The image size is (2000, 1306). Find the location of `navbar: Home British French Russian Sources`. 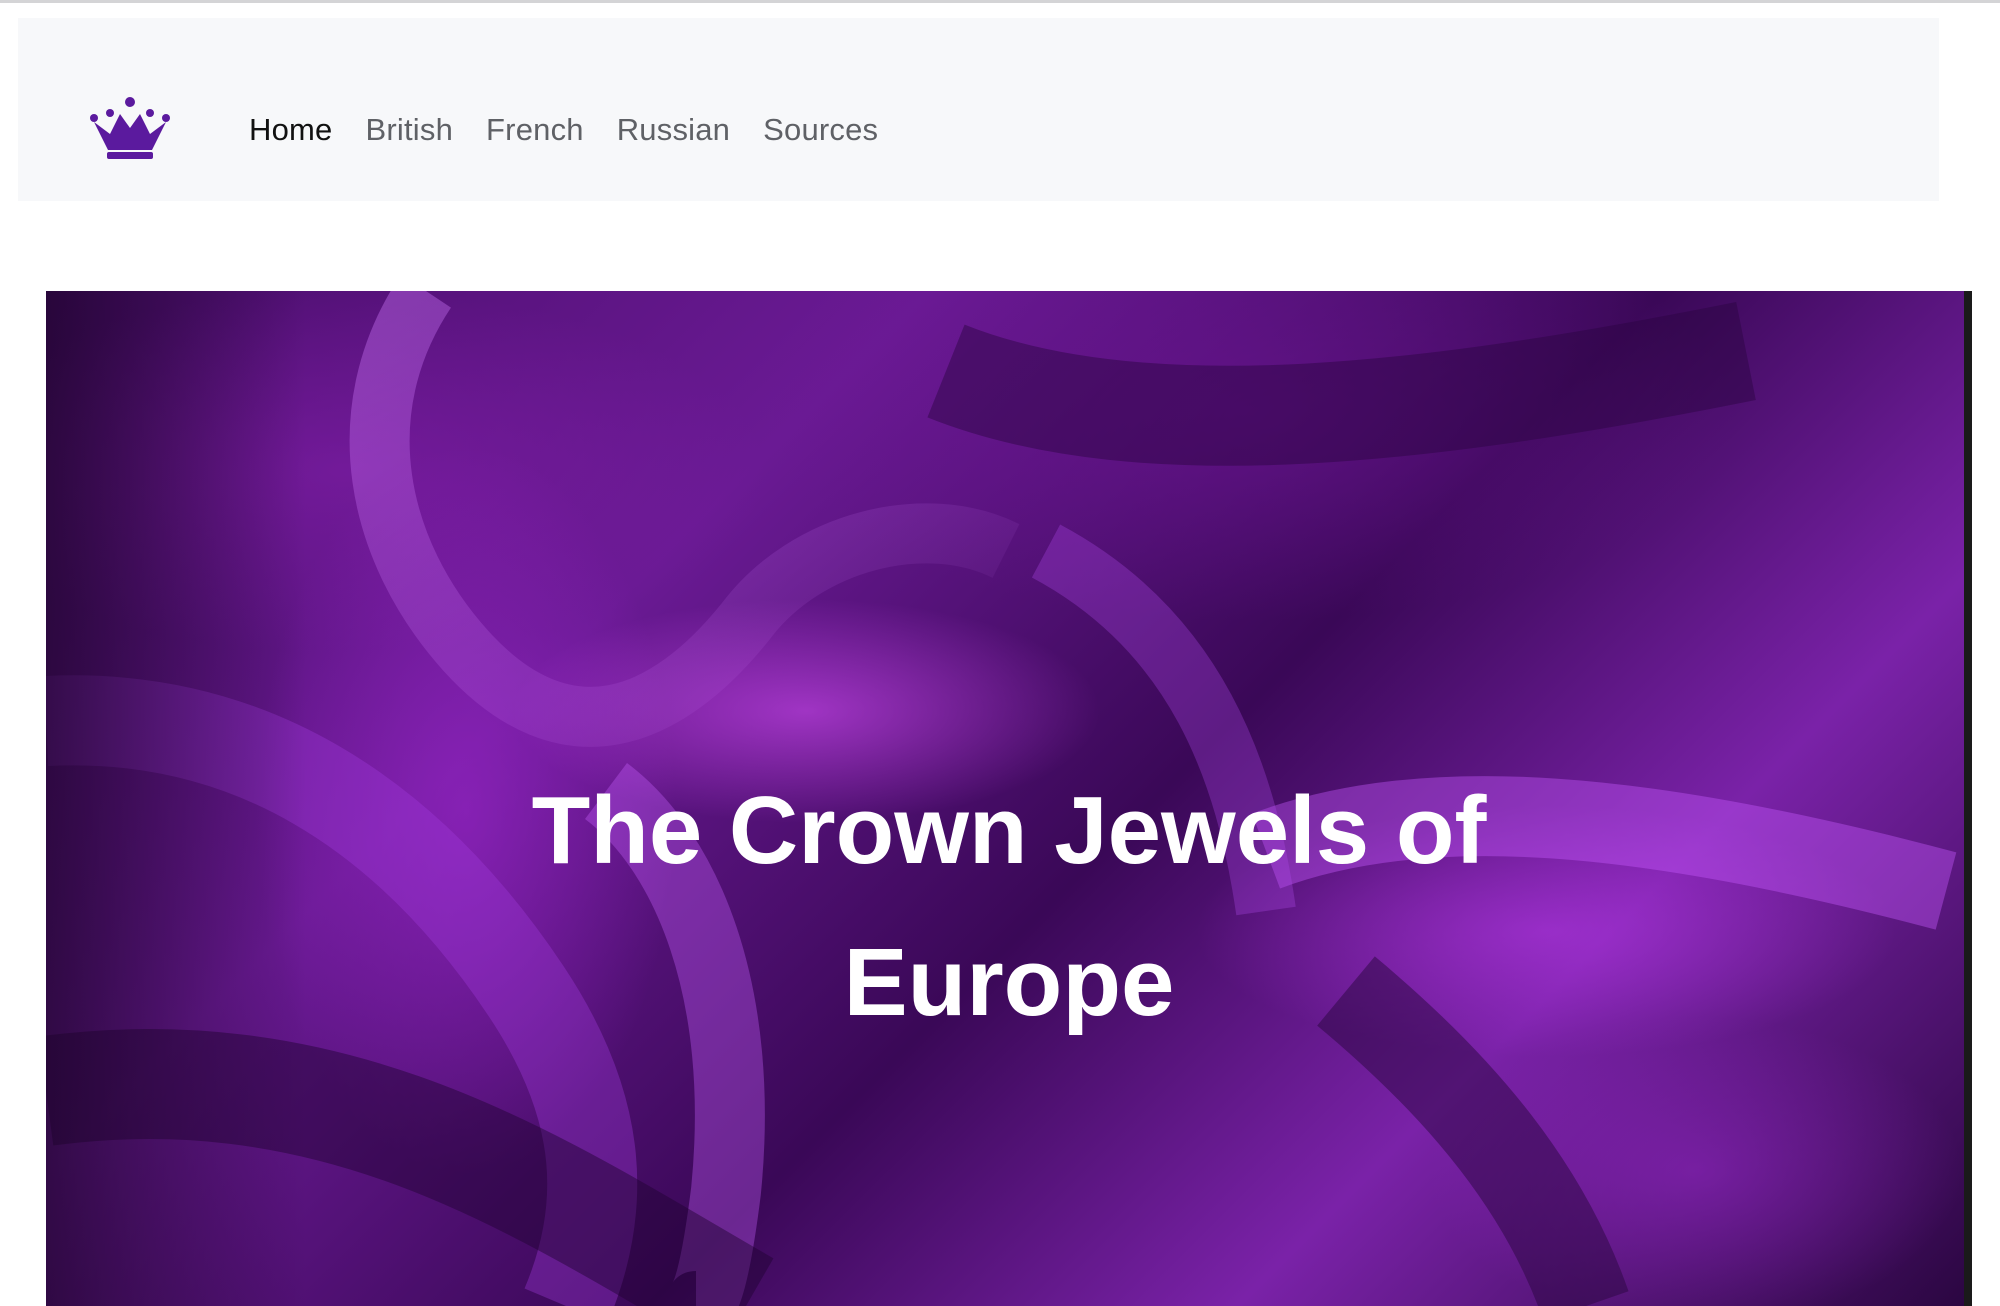

navbar: Home British French Russian Sources is located at coordinates (978, 109).